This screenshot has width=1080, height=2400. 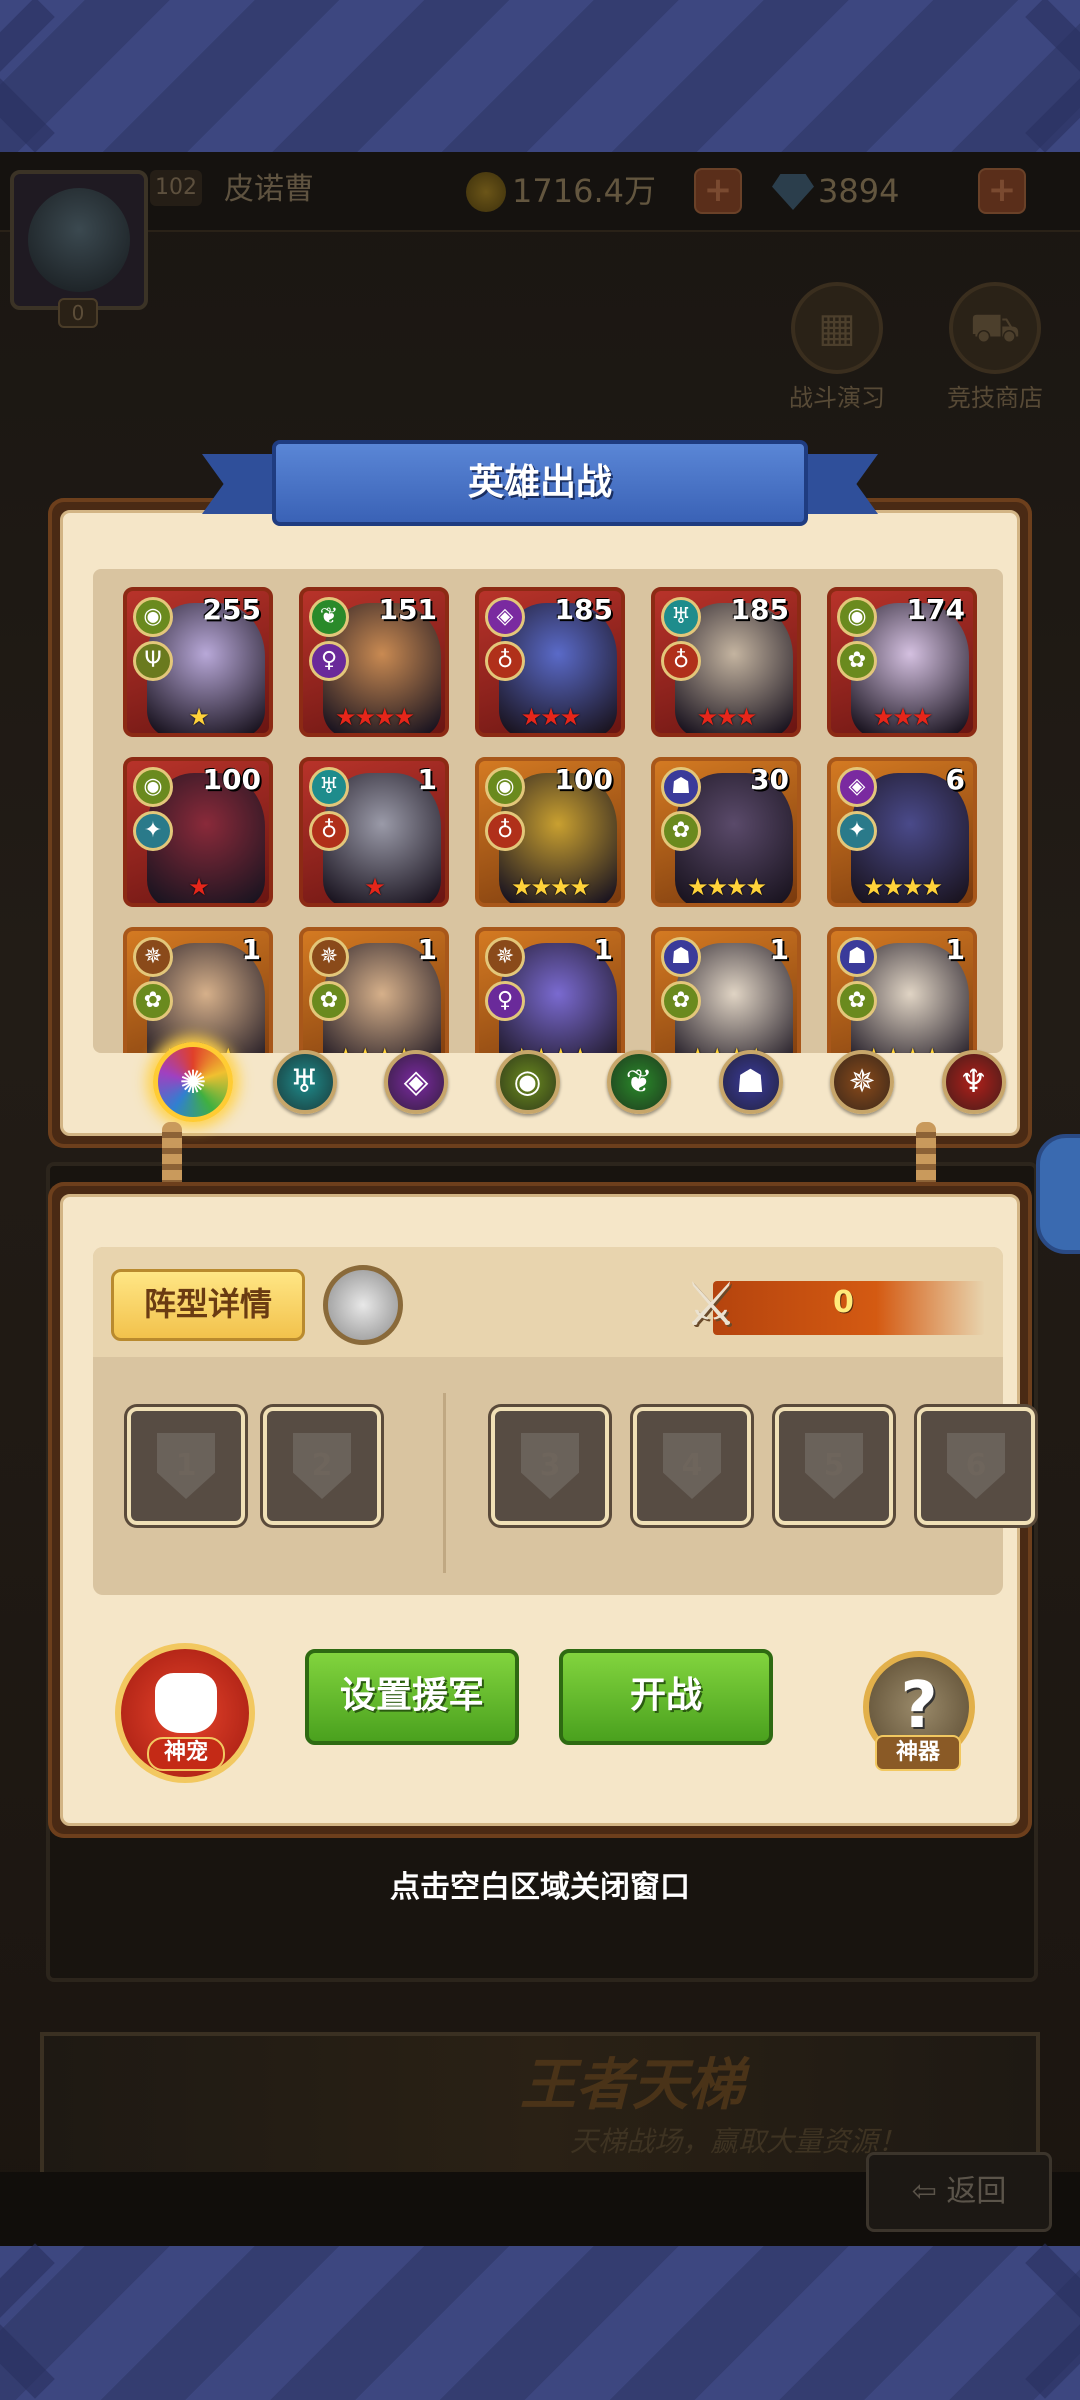 What do you see at coordinates (837, 328) in the screenshot?
I see `film-icon: ▦` at bounding box center [837, 328].